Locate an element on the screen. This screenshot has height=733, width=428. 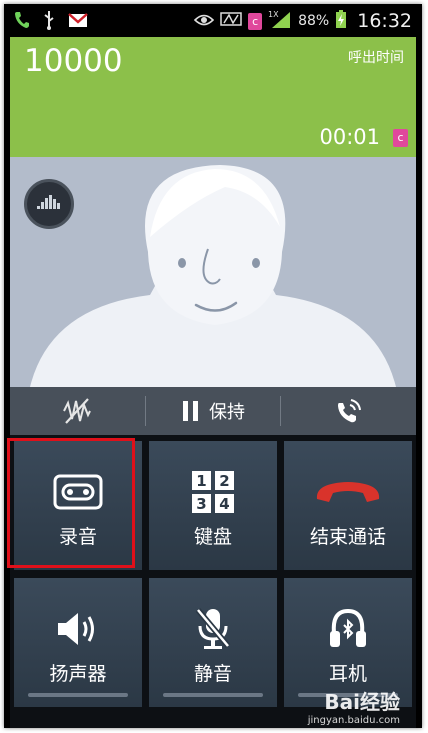
noise-reduction-icon is located at coordinates (77, 411).